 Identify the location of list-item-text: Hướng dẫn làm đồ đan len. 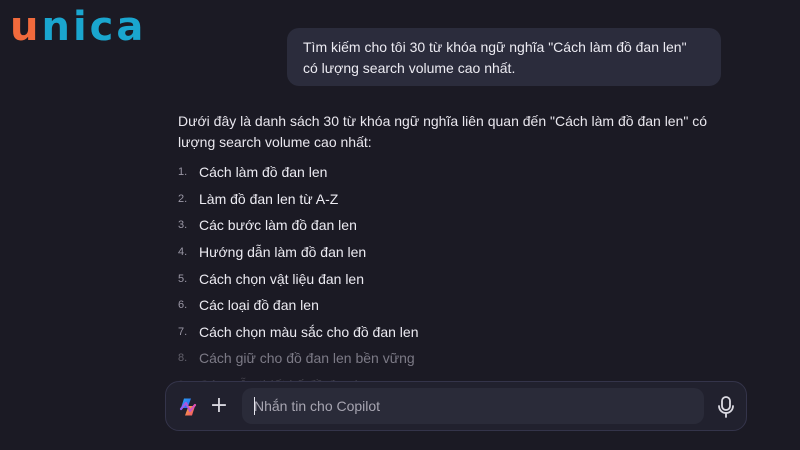
(283, 252).